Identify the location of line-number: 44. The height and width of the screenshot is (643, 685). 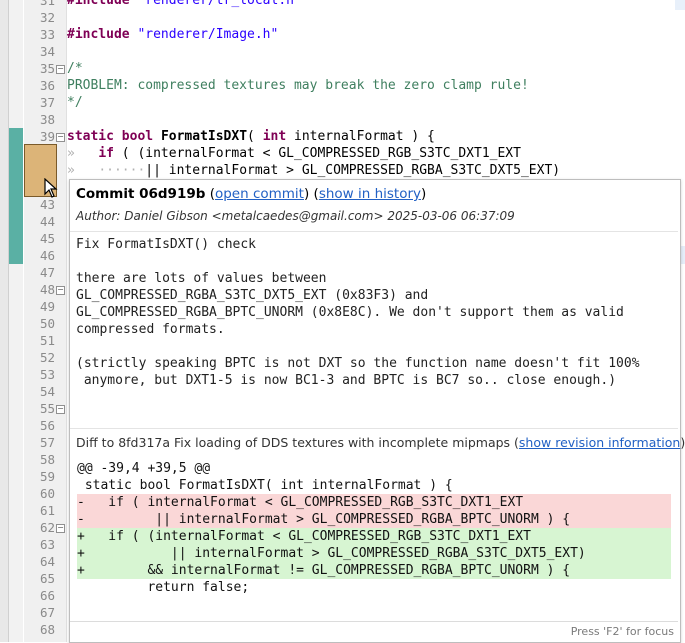
(47, 221).